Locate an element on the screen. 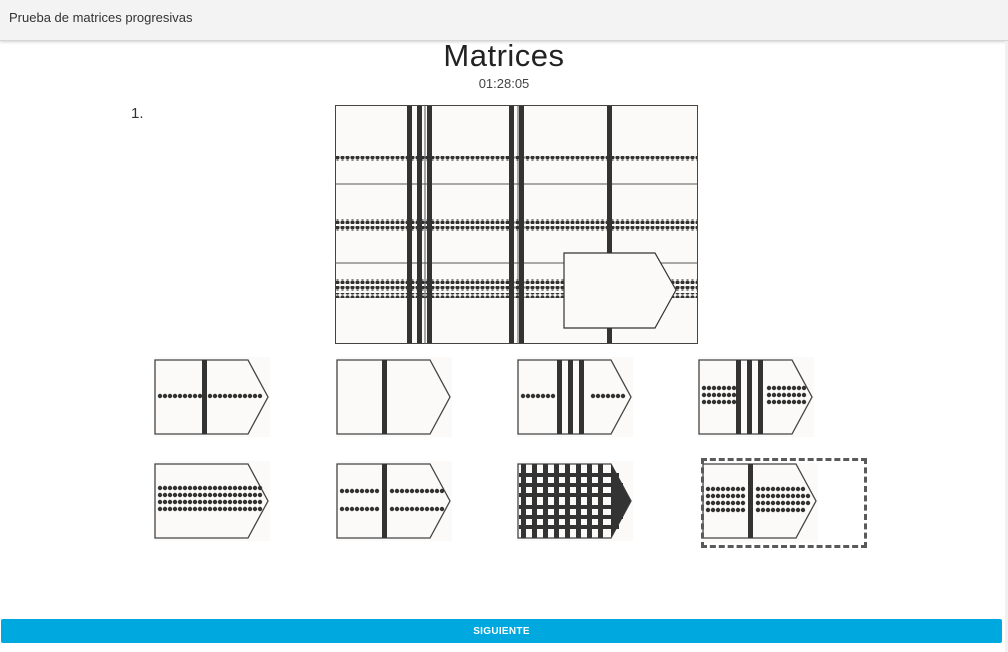  matrix-puzzle-image is located at coordinates (516, 224).